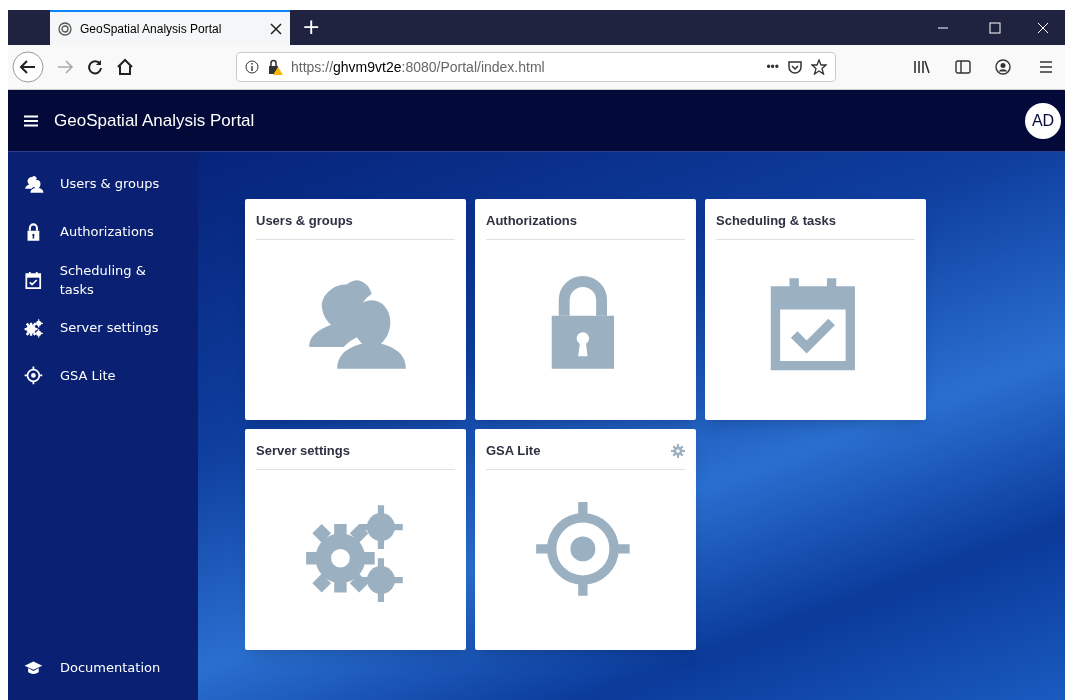 This screenshot has width=1065, height=700. What do you see at coordinates (922, 67) in the screenshot?
I see `library-icon` at bounding box center [922, 67].